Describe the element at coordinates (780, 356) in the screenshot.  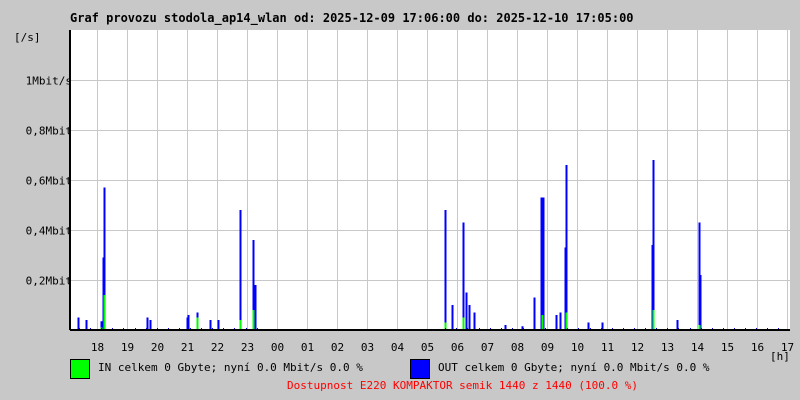
I see `x-axis-label: [h]` at that location.